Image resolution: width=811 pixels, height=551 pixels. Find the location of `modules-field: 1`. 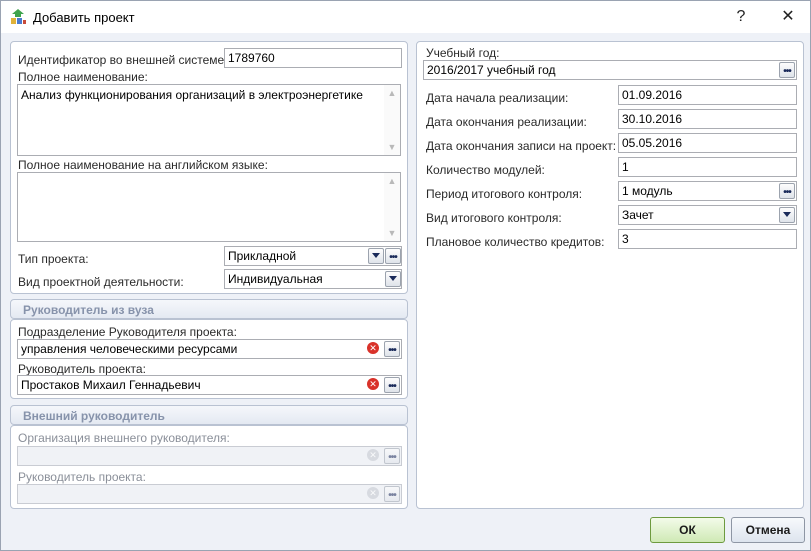

modules-field: 1 is located at coordinates (707, 167).